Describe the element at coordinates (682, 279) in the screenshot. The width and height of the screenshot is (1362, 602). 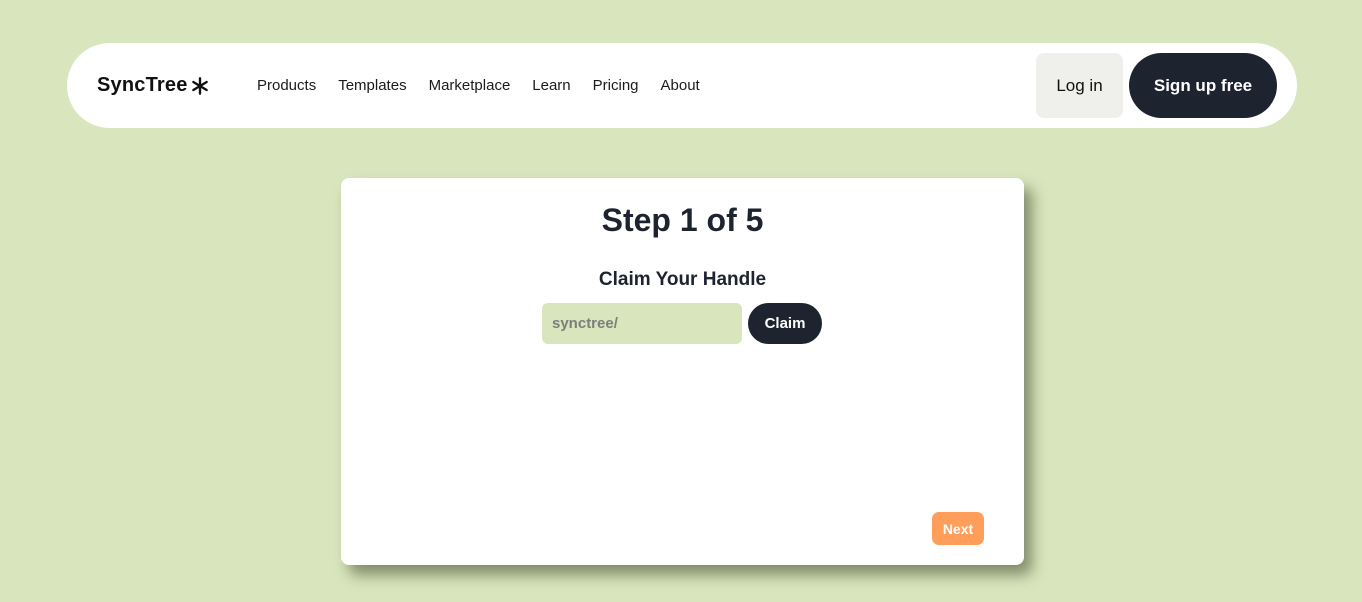
I see `section-title: Claim Your Handle` at that location.